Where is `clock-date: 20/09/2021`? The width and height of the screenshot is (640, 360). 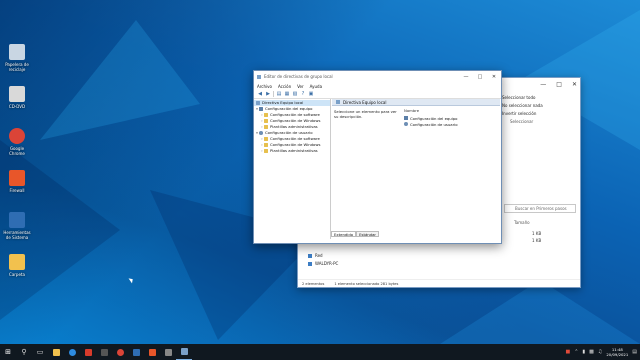
clock-date: 20/09/2021 is located at coordinates (617, 354).